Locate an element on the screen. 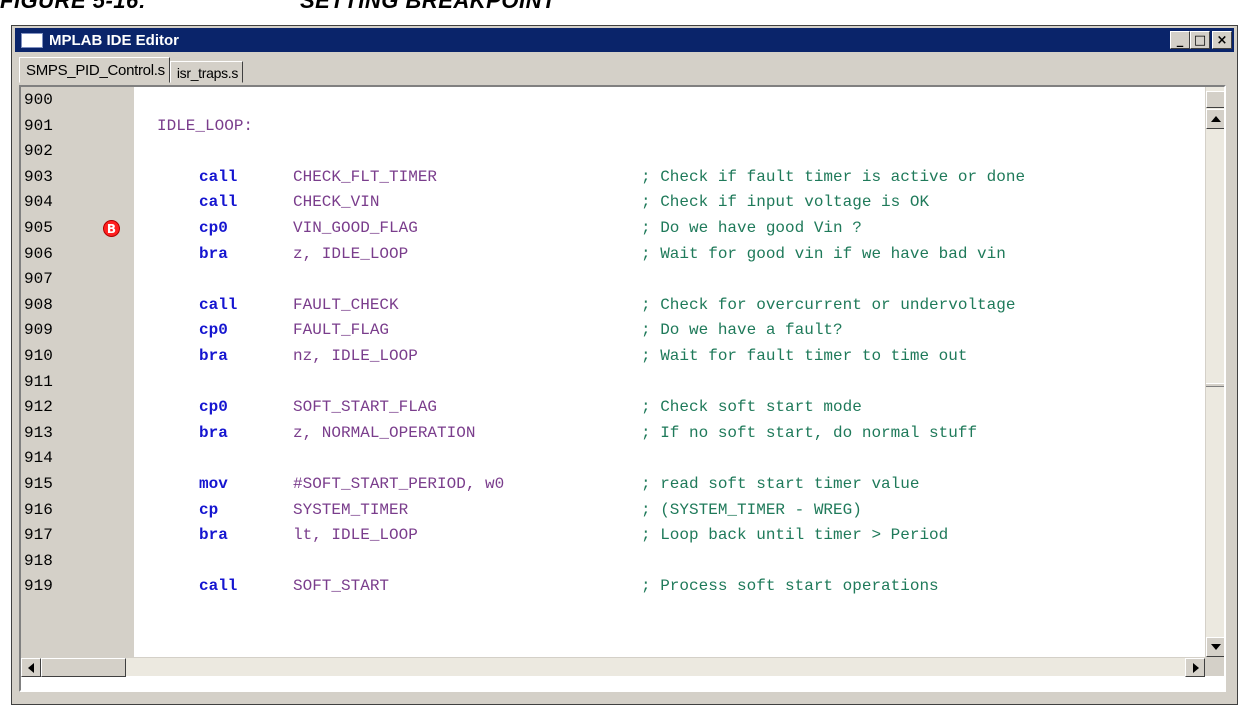 This screenshot has width=1243, height=708. code-comment: ; Wait for good vin if we have bad vin is located at coordinates (823, 254).